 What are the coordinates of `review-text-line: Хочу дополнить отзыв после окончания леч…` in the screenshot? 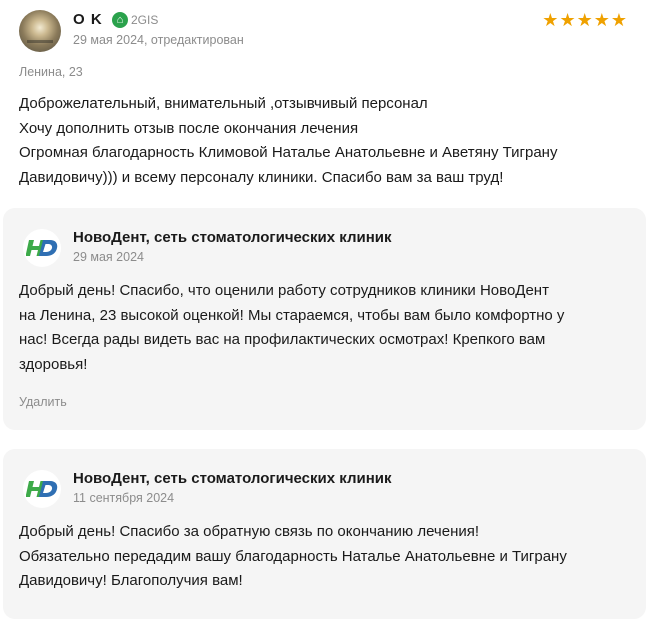 It's located at (189, 128).